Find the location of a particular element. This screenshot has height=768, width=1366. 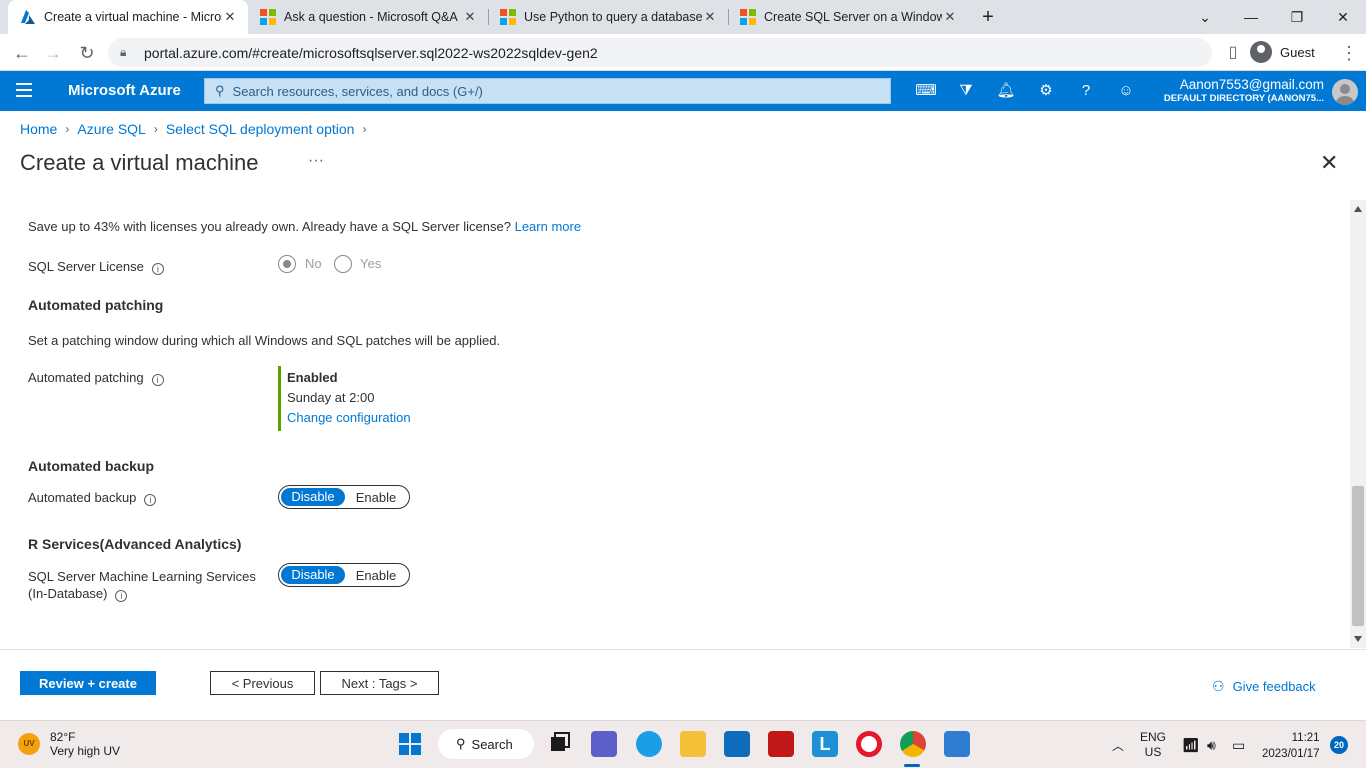

patching-heading: Automated patching is located at coordinates (96, 305).